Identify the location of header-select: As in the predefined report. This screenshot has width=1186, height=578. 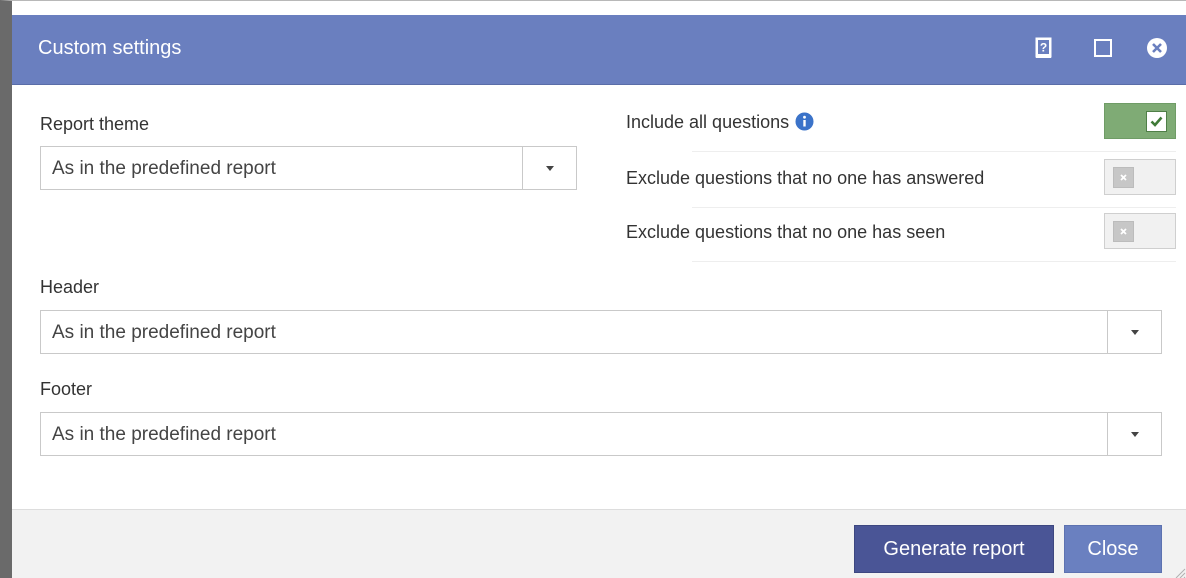
(601, 332).